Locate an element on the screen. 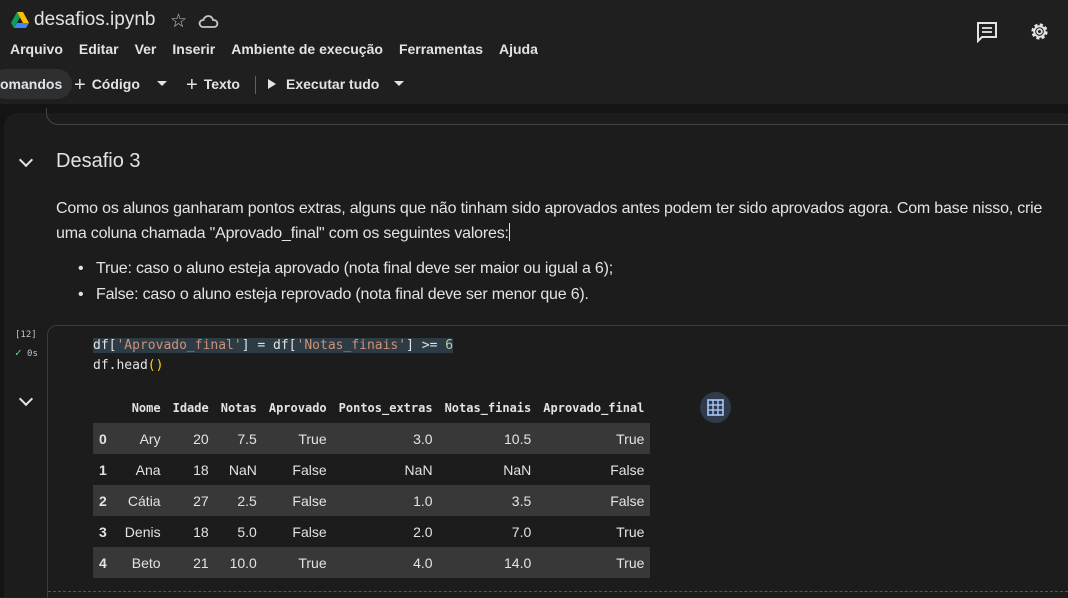  gear-icon is located at coordinates (1039, 31).